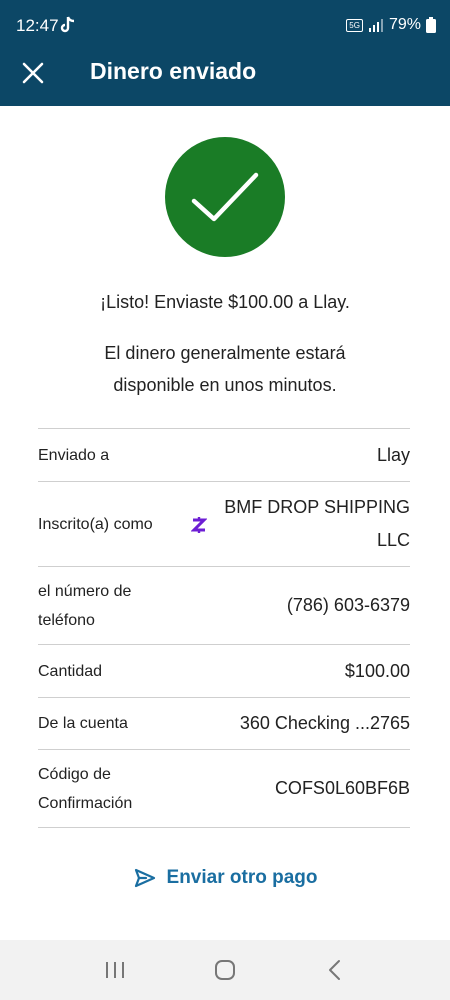 The image size is (450, 1000). Describe the element at coordinates (224, 724) in the screenshot. I see `detail-row-account: De la cuenta 360 Checking ...2765` at that location.